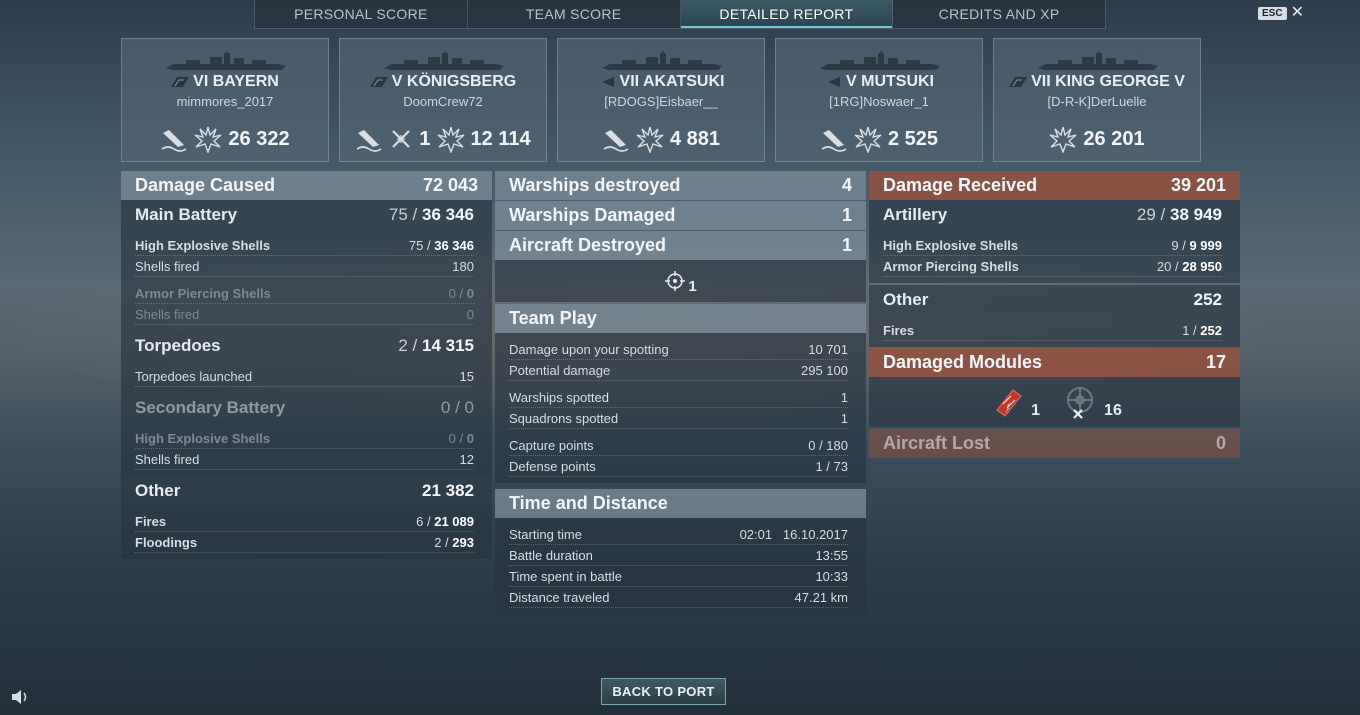  Describe the element at coordinates (1097, 139) in the screenshot. I see `ship-stats: 26 201` at that location.